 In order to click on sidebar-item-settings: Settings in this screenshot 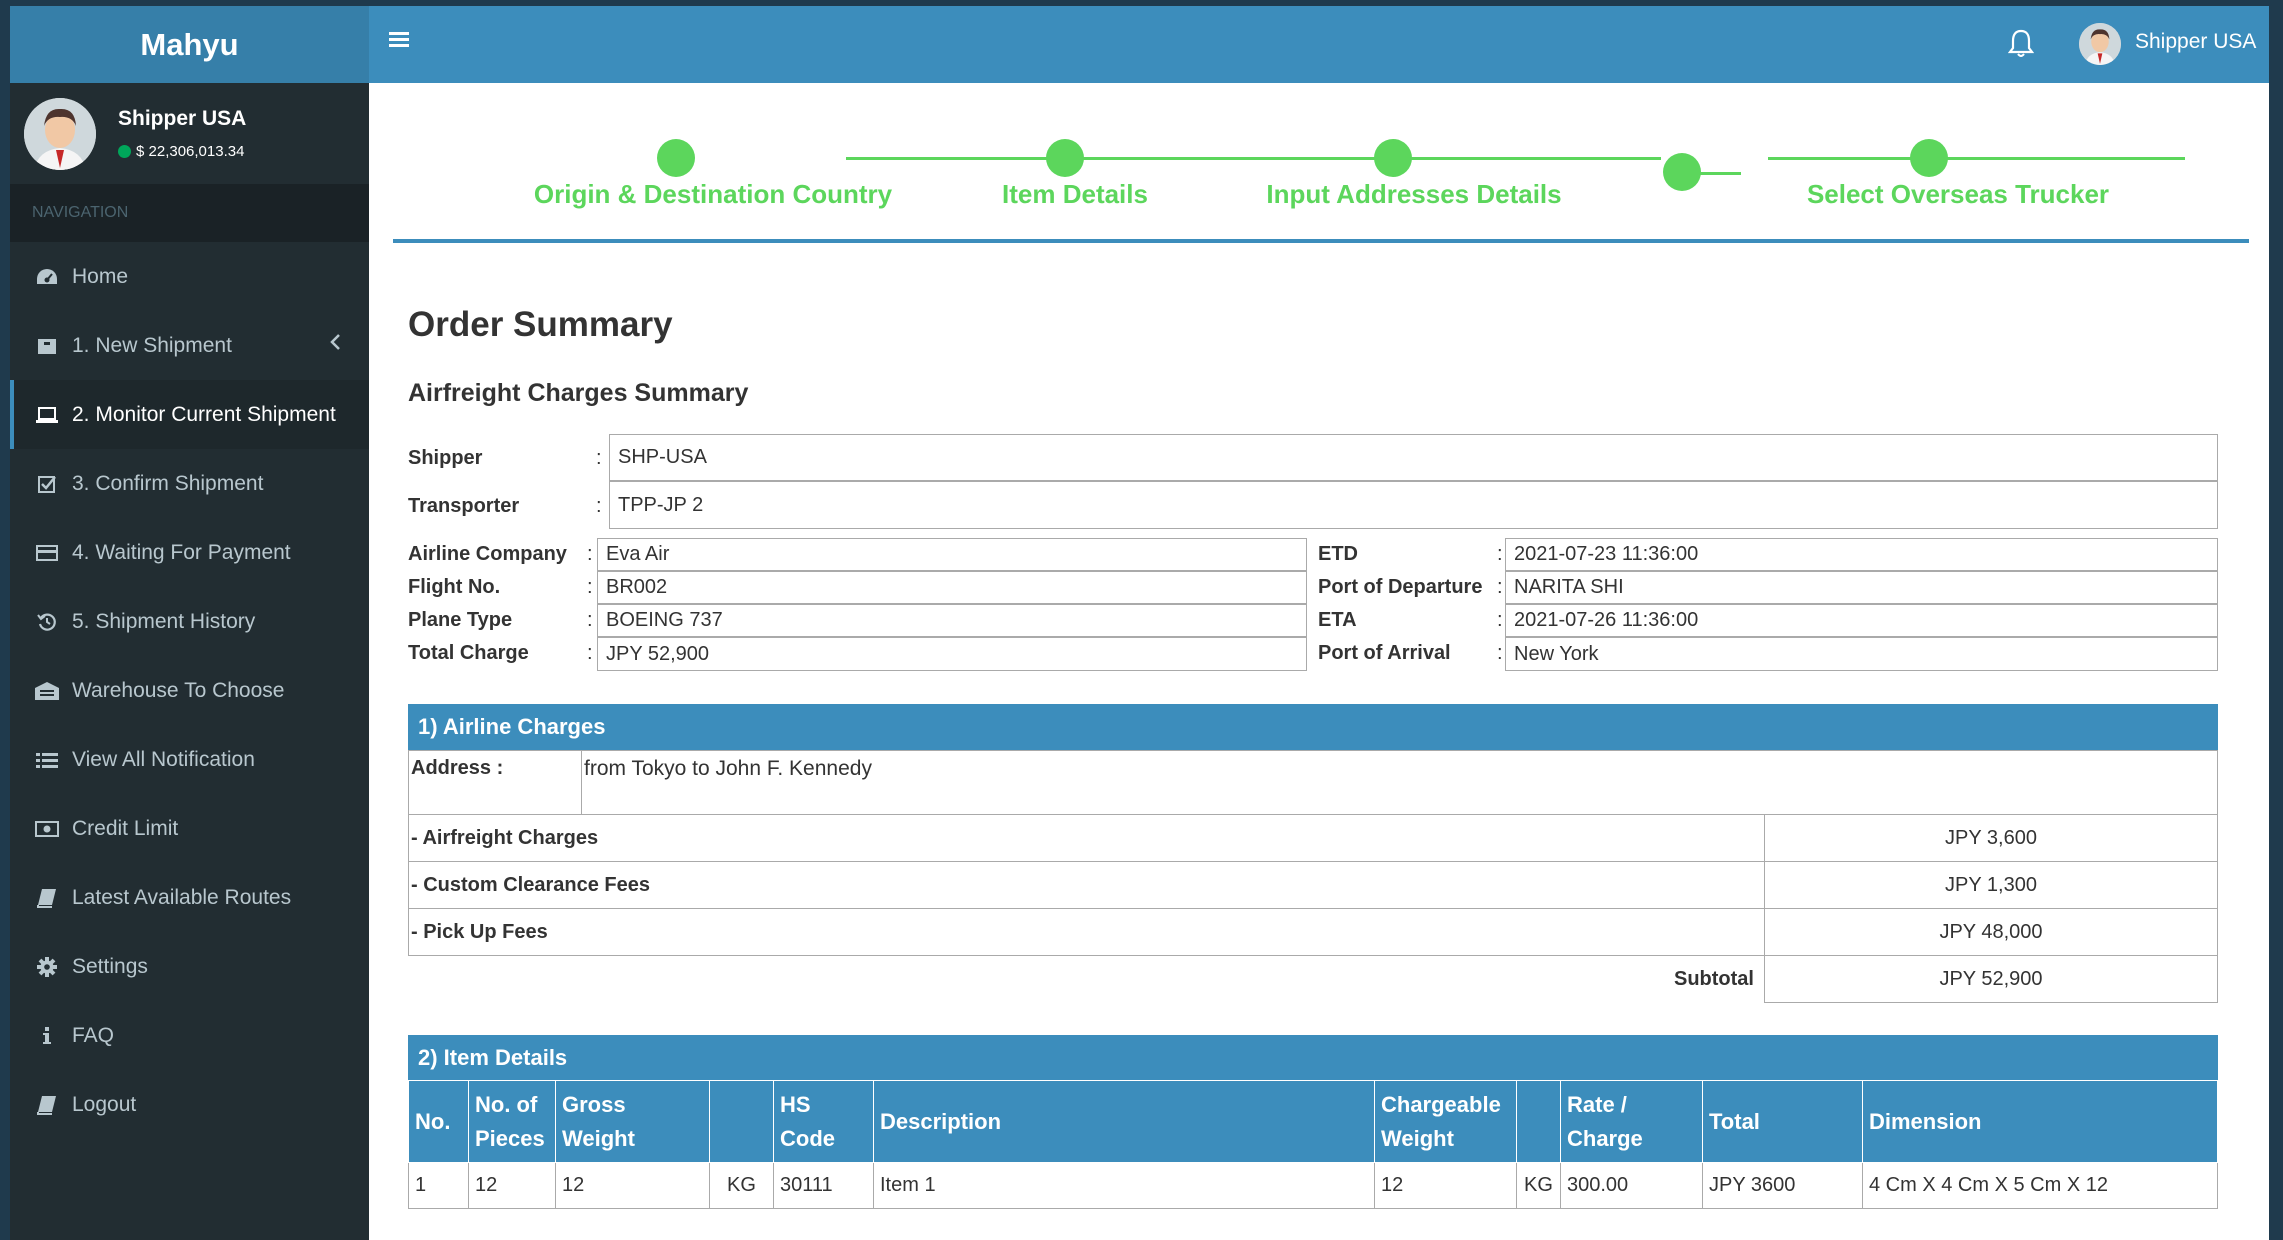, I will do `click(189, 966)`.